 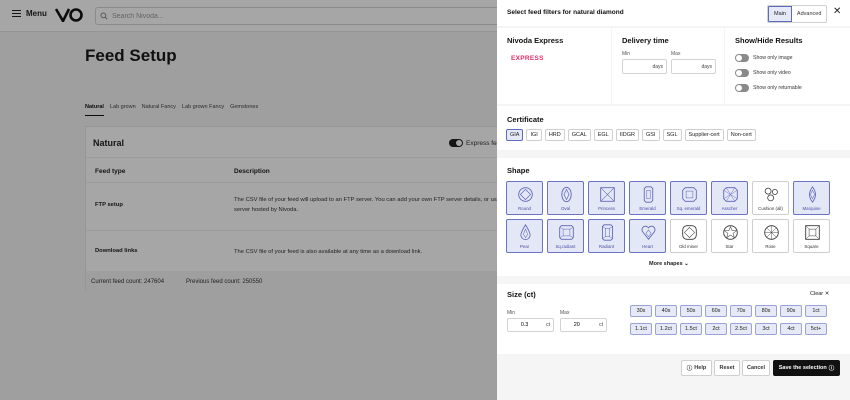 What do you see at coordinates (741, 311) in the screenshot?
I see `size-chip: 70s` at bounding box center [741, 311].